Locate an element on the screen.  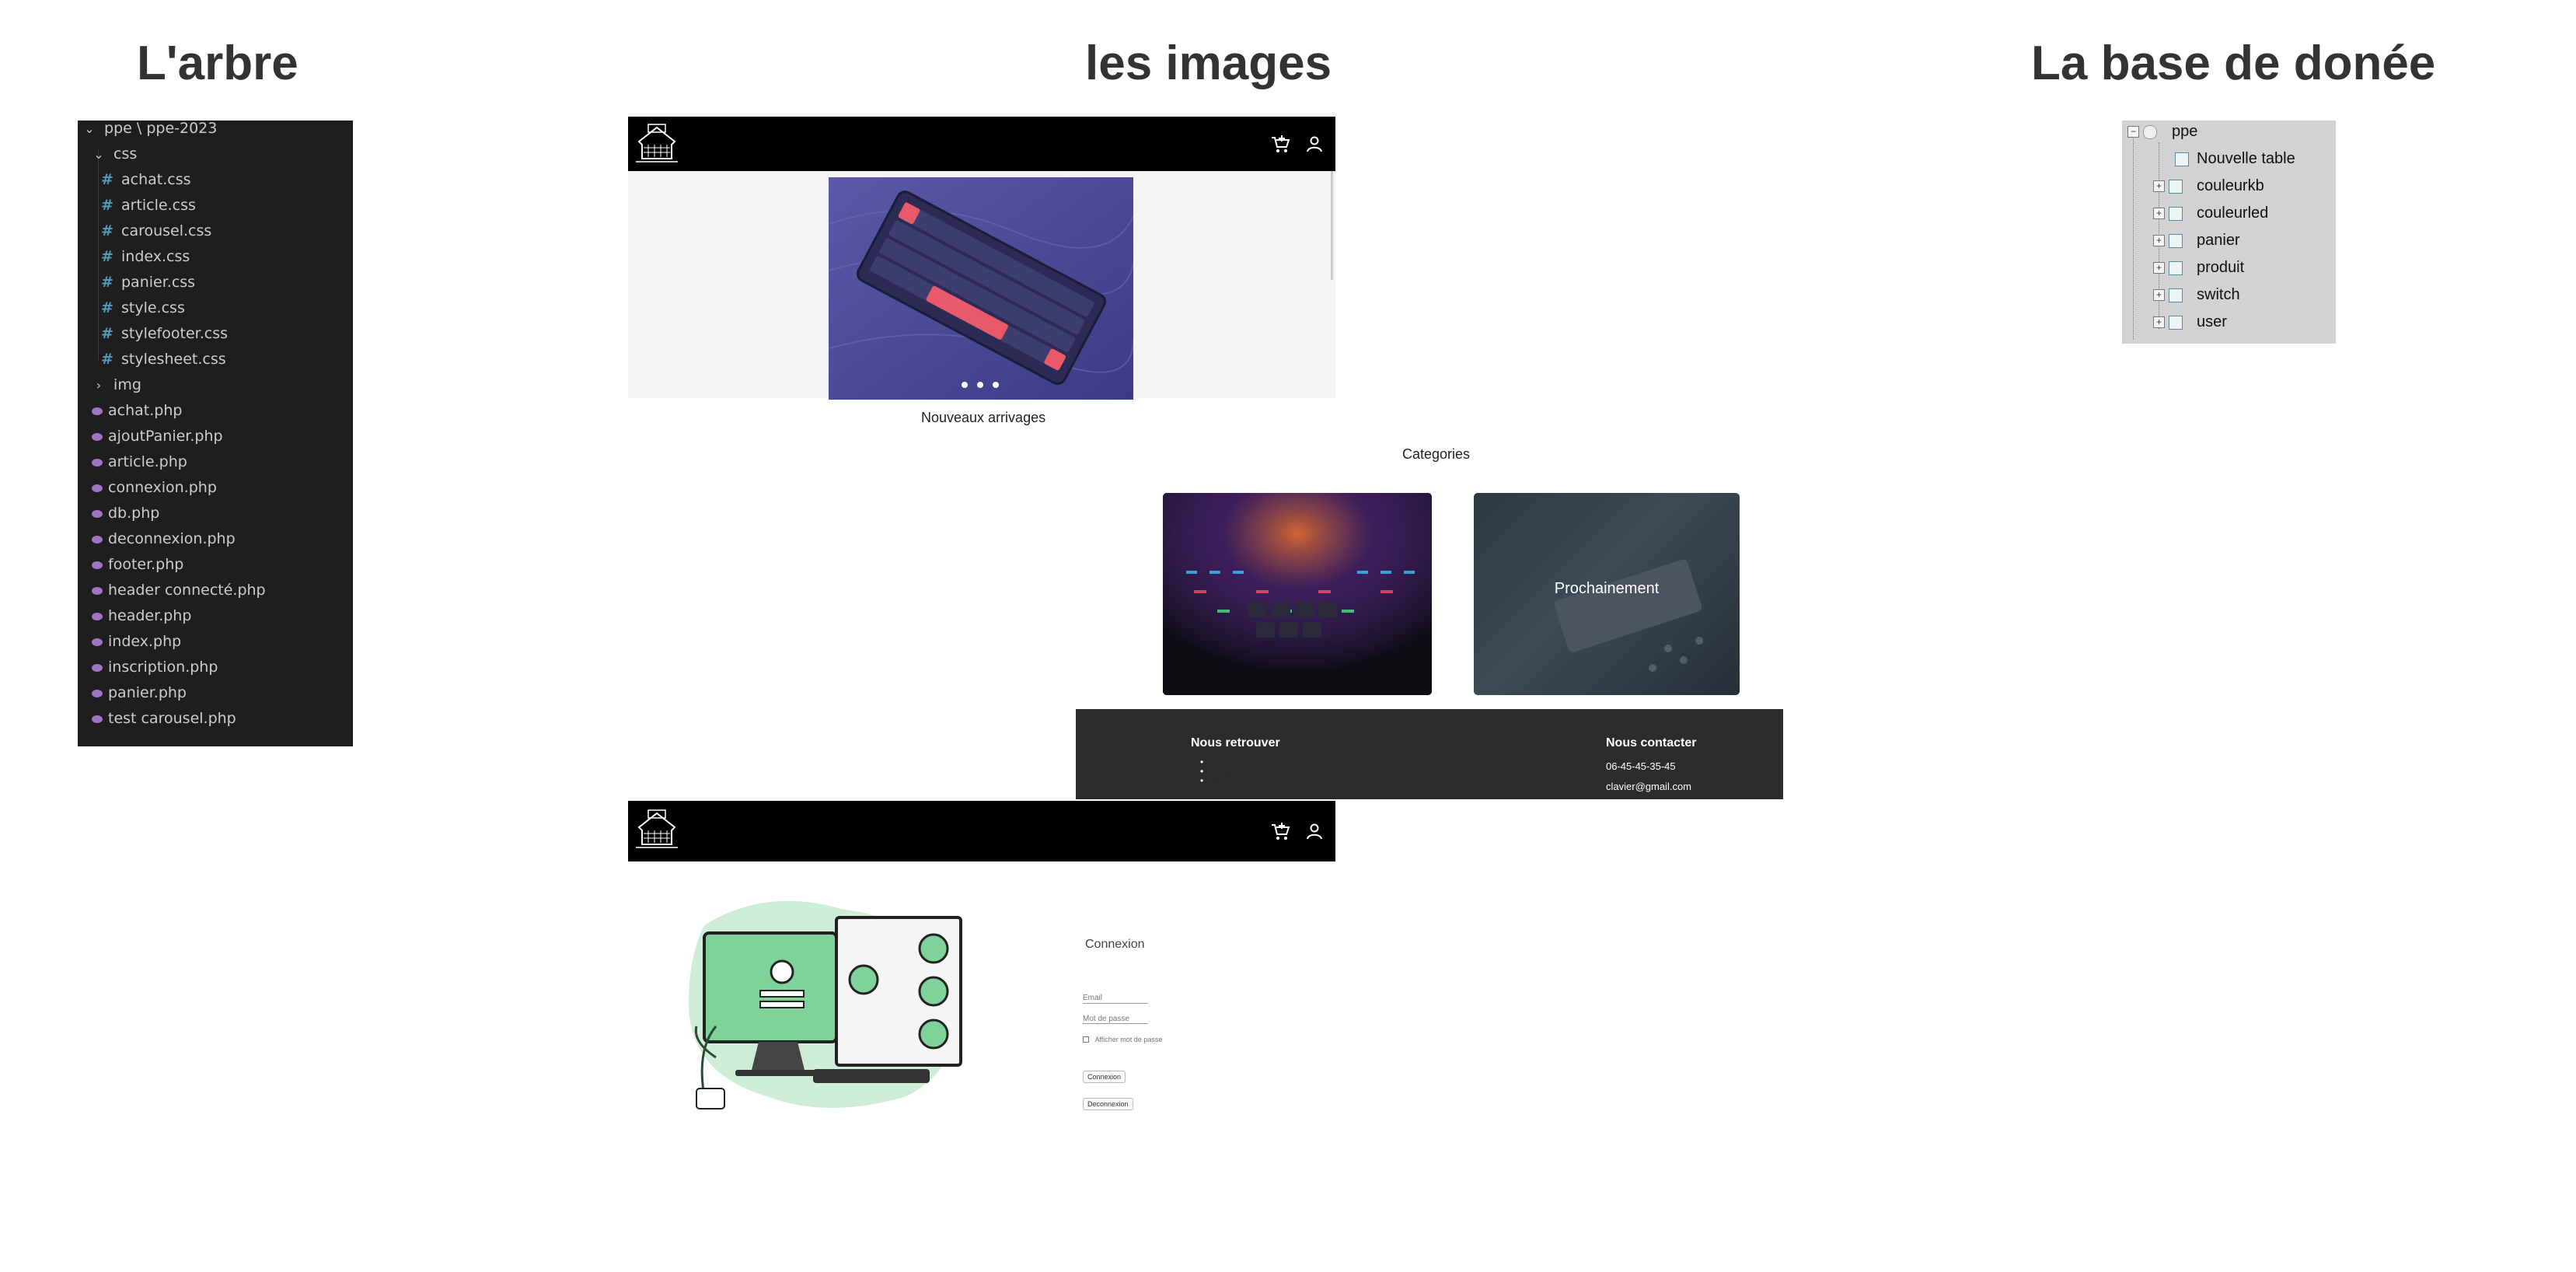
contact-email: clavier@gmail.com is located at coordinates (1649, 786).